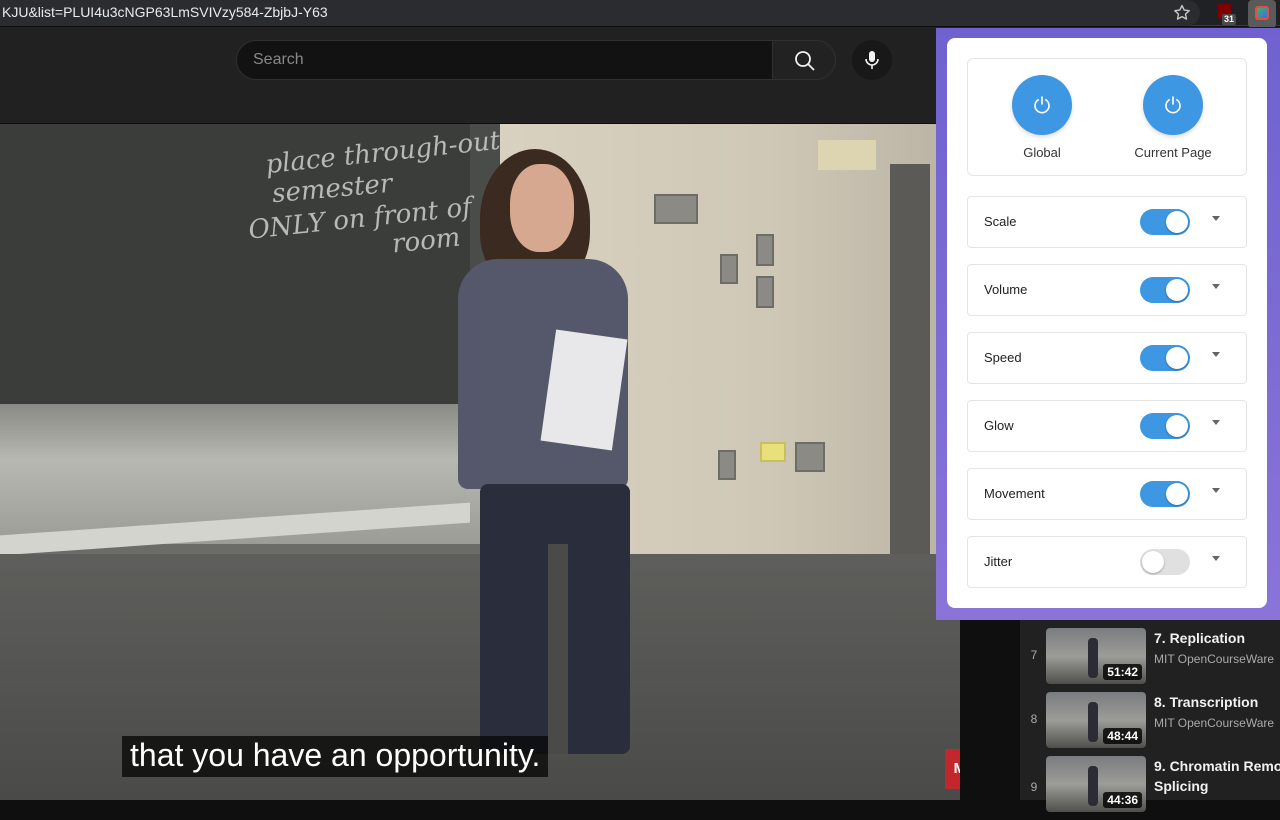 This screenshot has width=1280, height=820. Describe the element at coordinates (1122, 672) in the screenshot. I see `playlist-item-duration: 51:42` at that location.